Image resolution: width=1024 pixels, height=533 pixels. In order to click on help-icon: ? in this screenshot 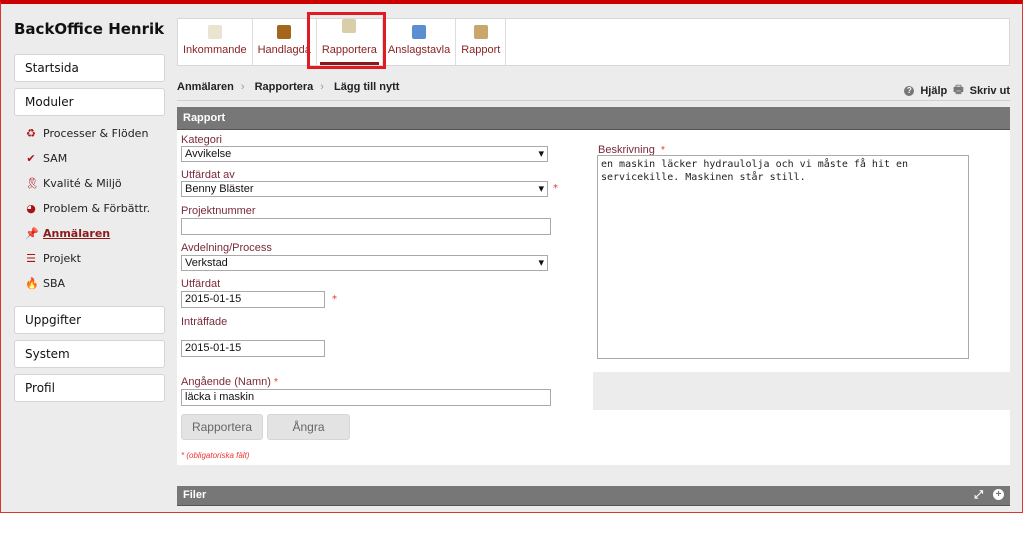, I will do `click(909, 90)`.